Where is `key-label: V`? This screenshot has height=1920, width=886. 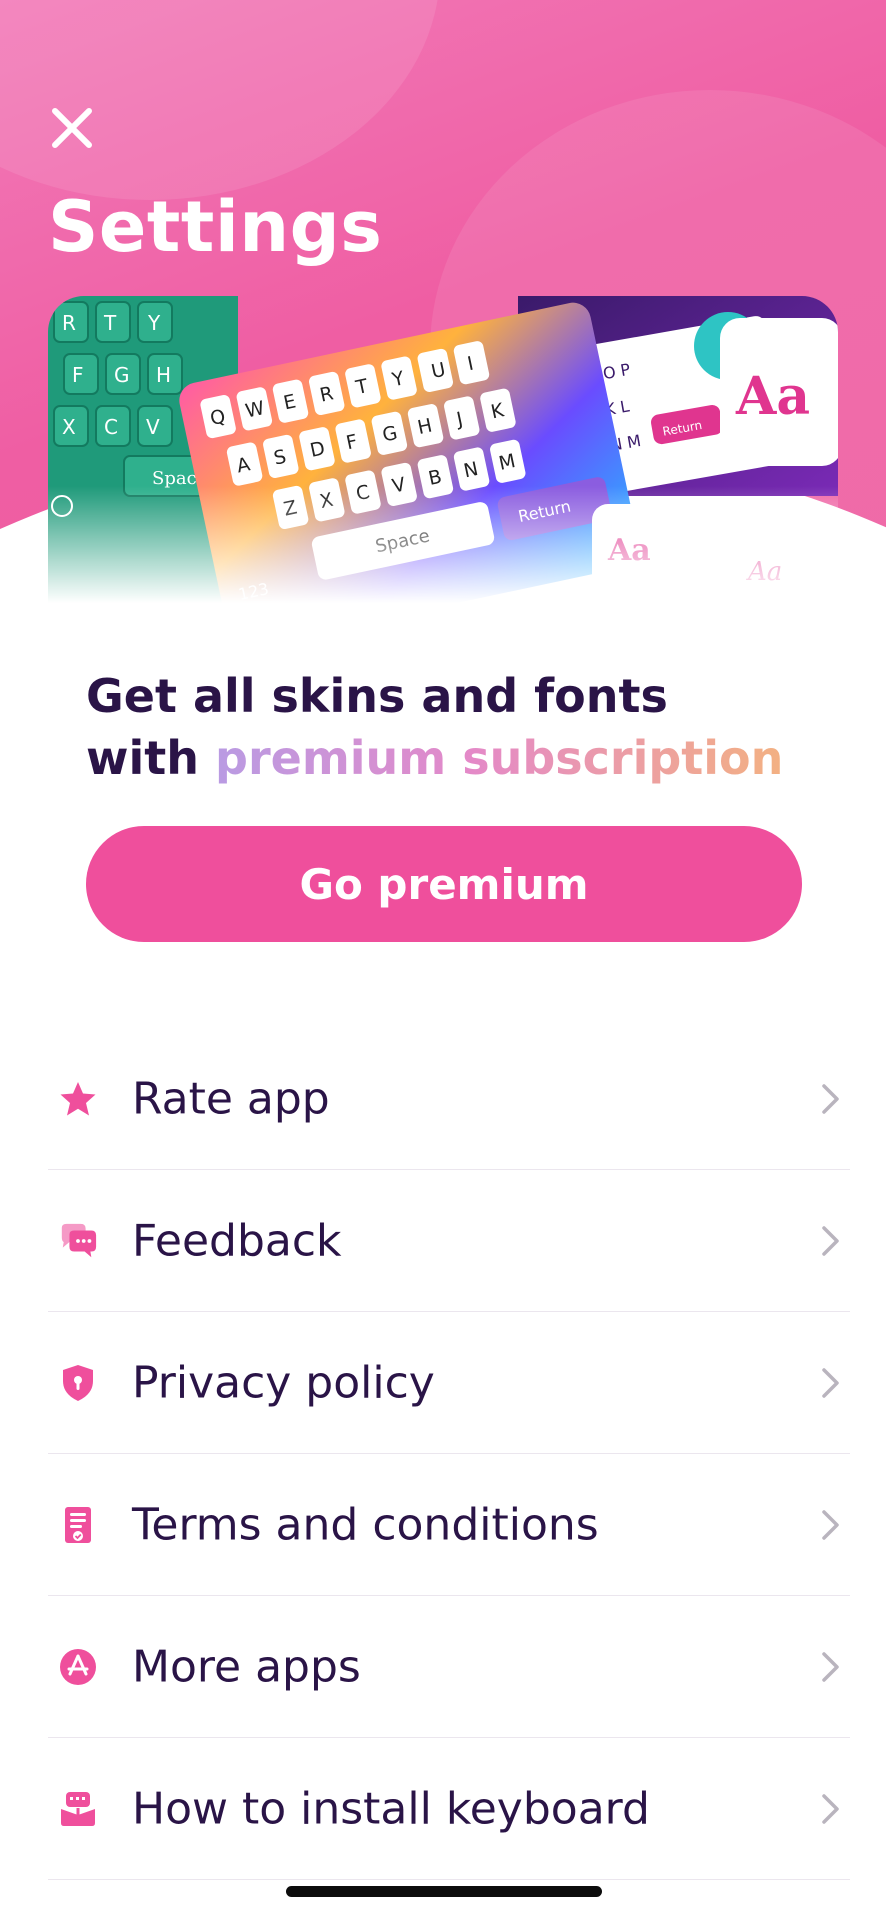
key-label: V is located at coordinates (153, 427).